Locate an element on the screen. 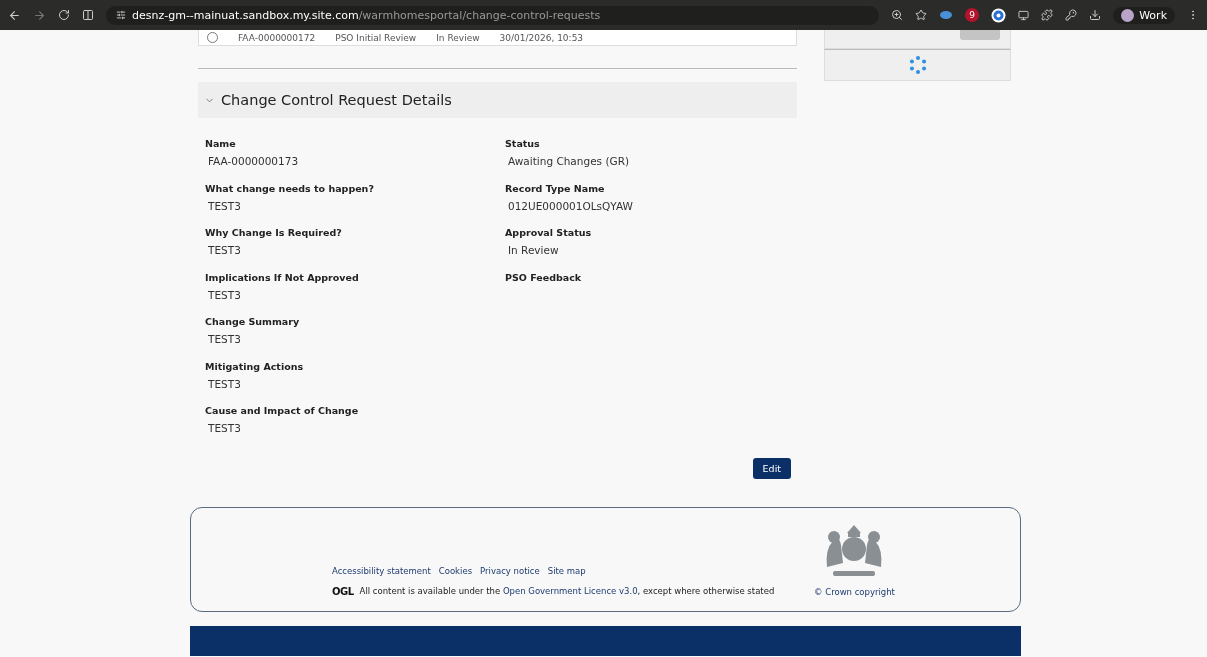 The image size is (1207, 657). field-label: PSO Feedback is located at coordinates (544, 277).